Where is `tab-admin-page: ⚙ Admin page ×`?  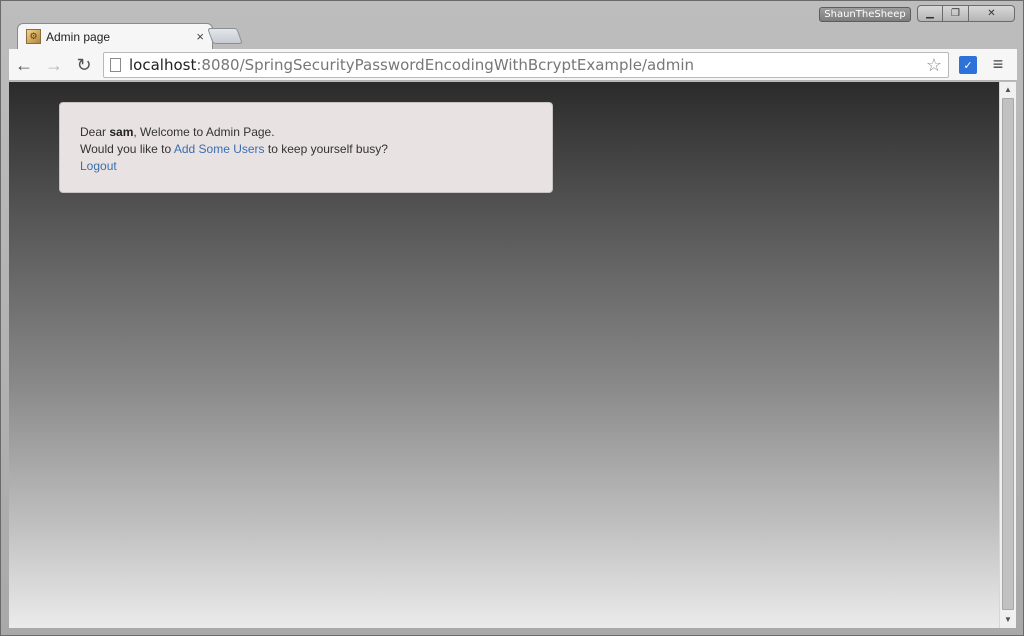 tab-admin-page: ⚙ Admin page × is located at coordinates (115, 36).